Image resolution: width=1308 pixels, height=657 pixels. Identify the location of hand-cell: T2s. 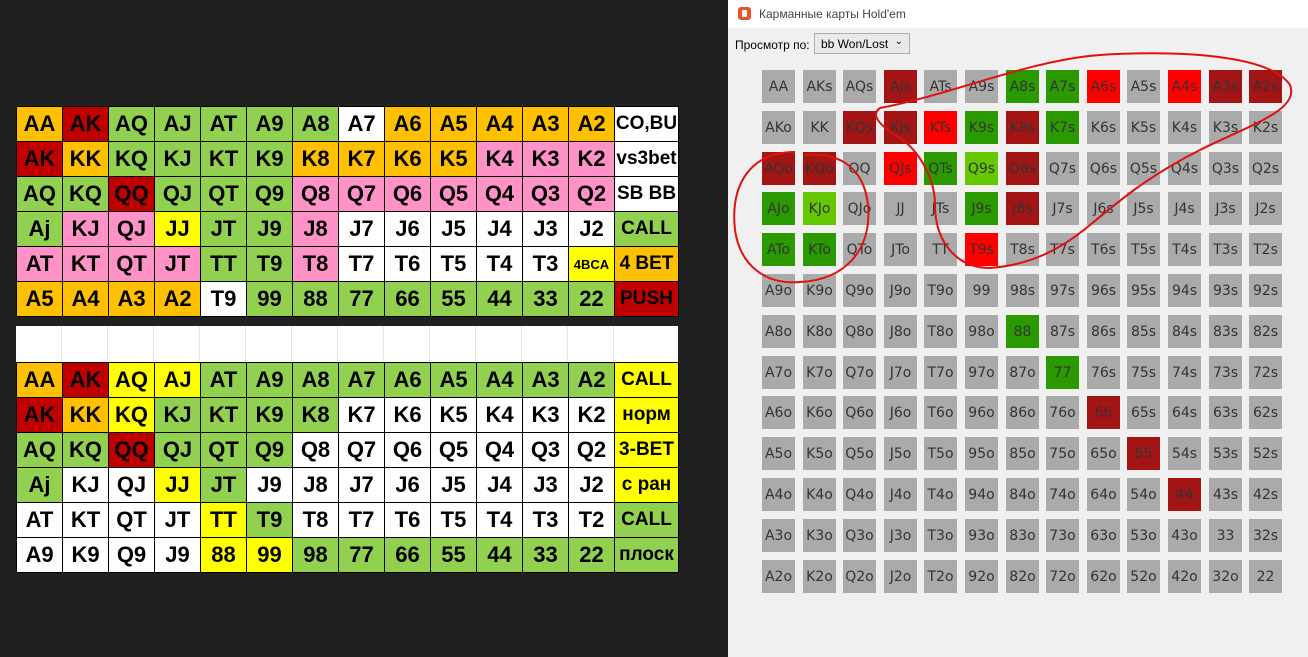
(1265, 249).